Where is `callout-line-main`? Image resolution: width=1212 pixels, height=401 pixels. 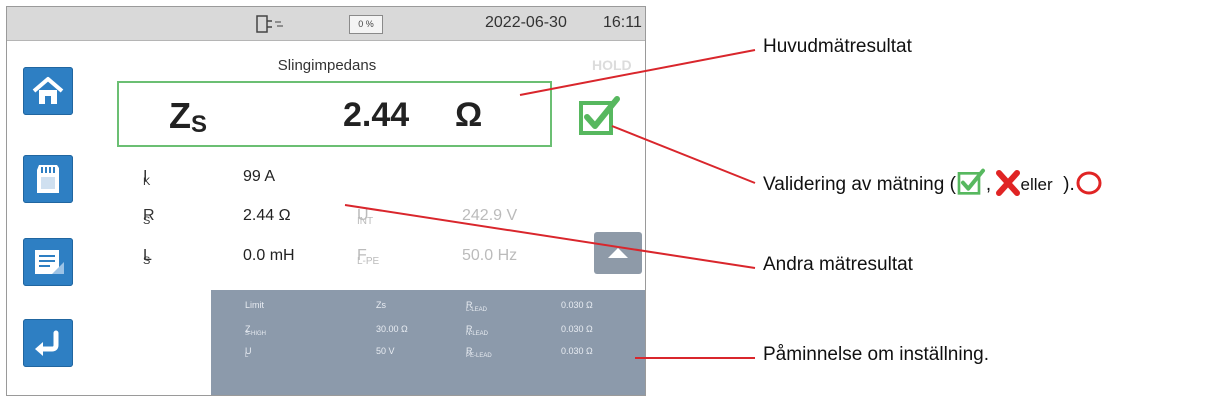 callout-line-main is located at coordinates (637, 72).